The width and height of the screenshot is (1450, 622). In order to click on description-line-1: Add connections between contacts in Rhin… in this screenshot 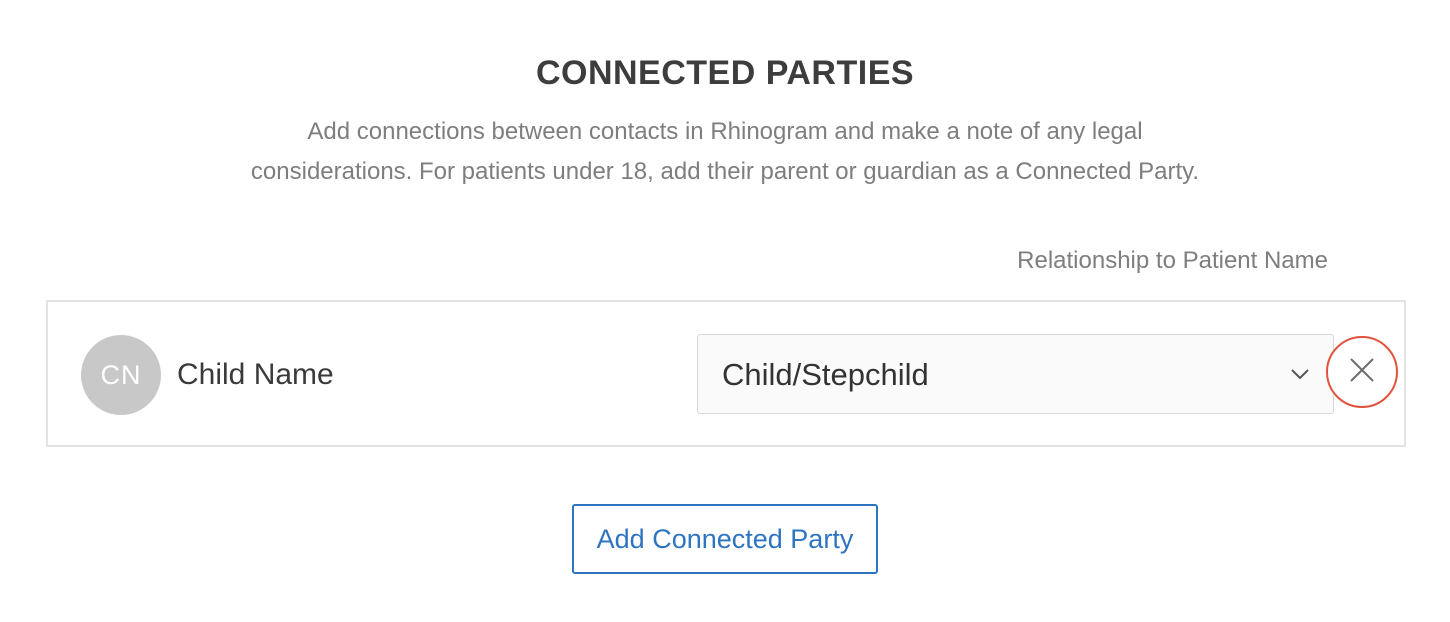, I will do `click(725, 131)`.